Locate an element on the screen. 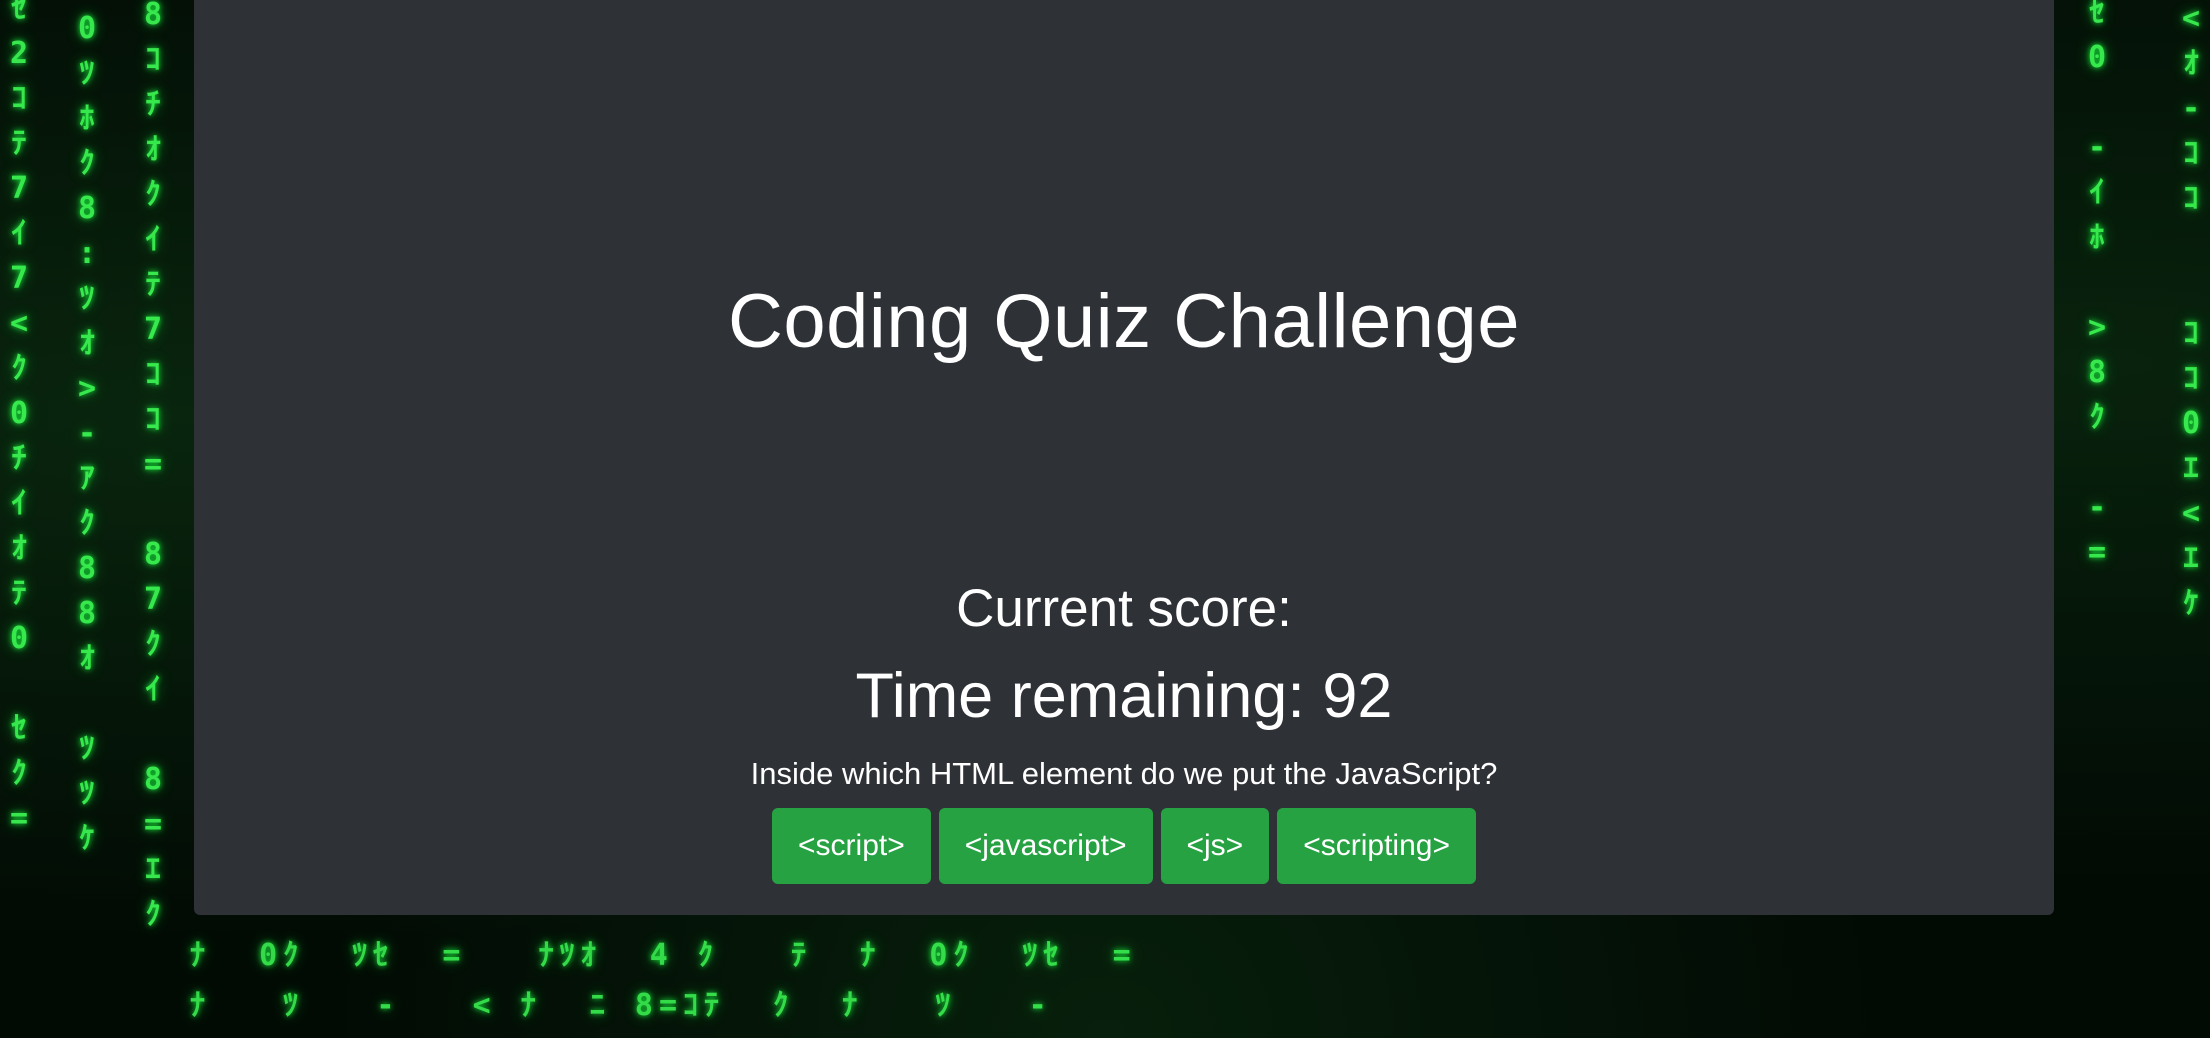 This screenshot has width=2210, height=1038. answer-button-javascript: <javascript> is located at coordinates (1045, 846).